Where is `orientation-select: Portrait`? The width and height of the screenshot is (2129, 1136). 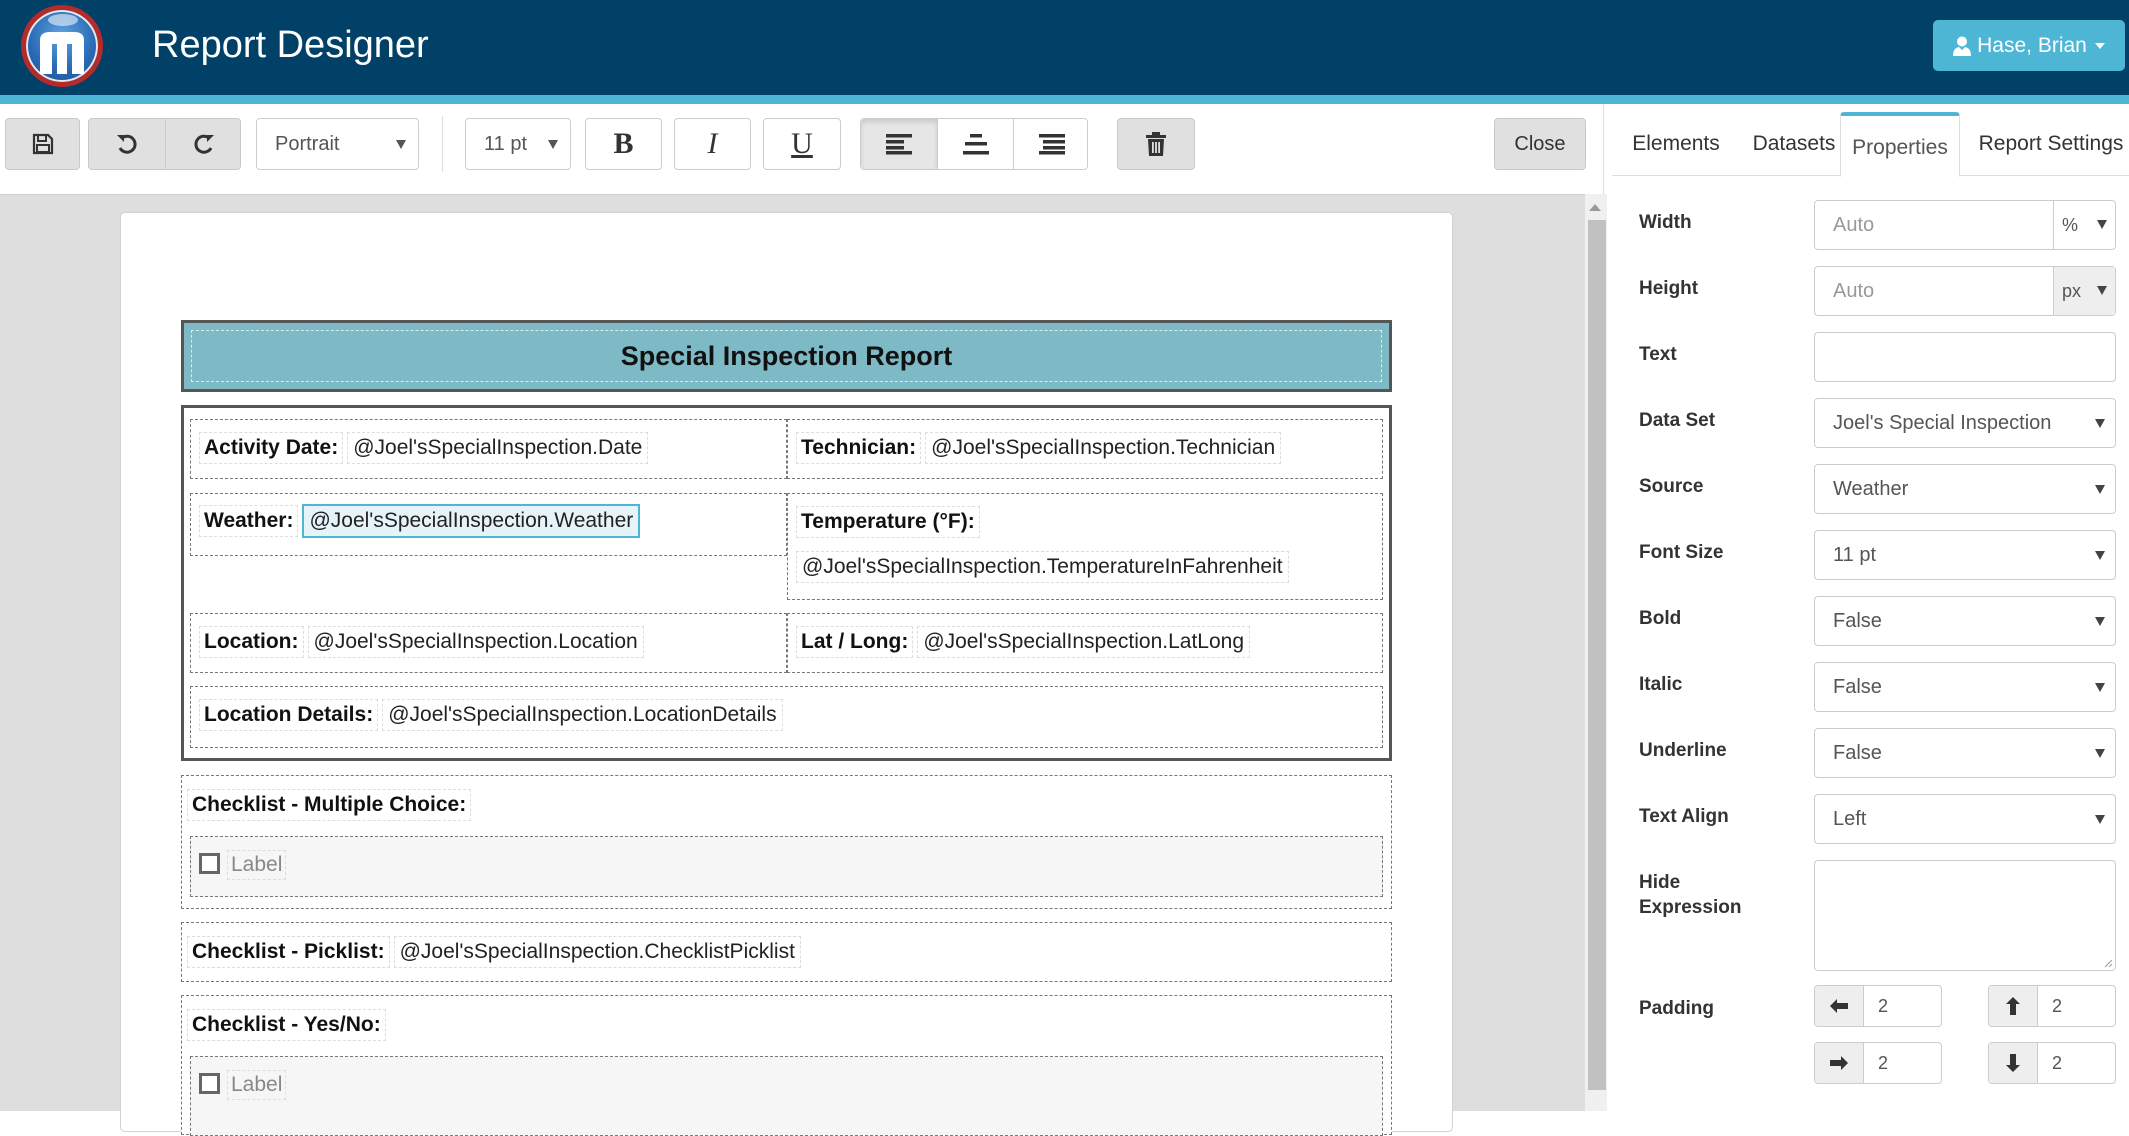 orientation-select: Portrait is located at coordinates (337, 144).